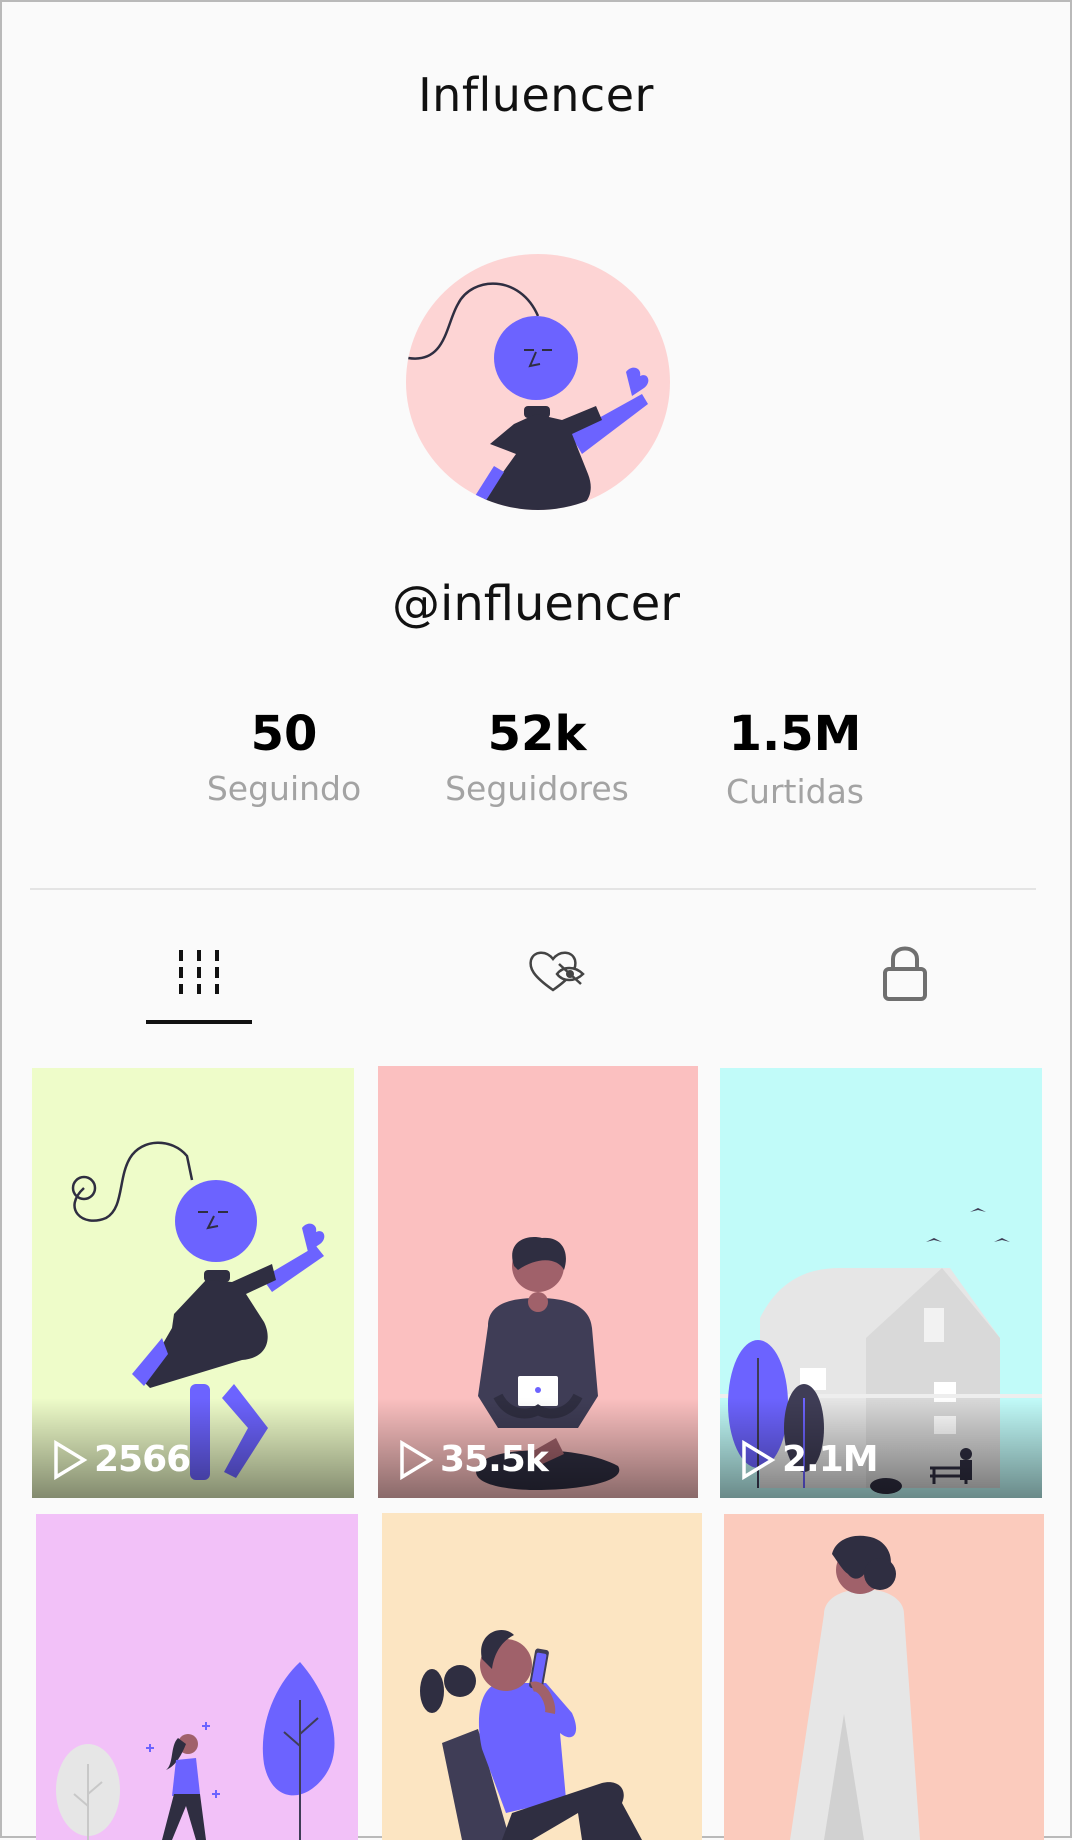 Image resolution: width=1072 pixels, height=1840 pixels. Describe the element at coordinates (494, 1459) in the screenshot. I see `view-count-text: 35.5k` at that location.